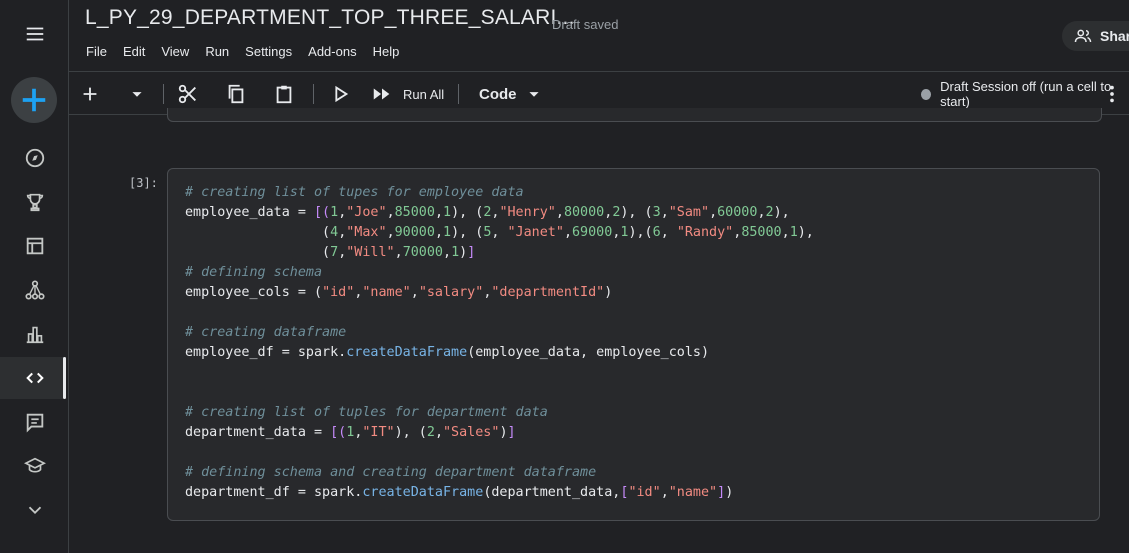 The width and height of the screenshot is (1129, 553). Describe the element at coordinates (35, 510) in the screenshot. I see `chevron-down-icon` at that location.